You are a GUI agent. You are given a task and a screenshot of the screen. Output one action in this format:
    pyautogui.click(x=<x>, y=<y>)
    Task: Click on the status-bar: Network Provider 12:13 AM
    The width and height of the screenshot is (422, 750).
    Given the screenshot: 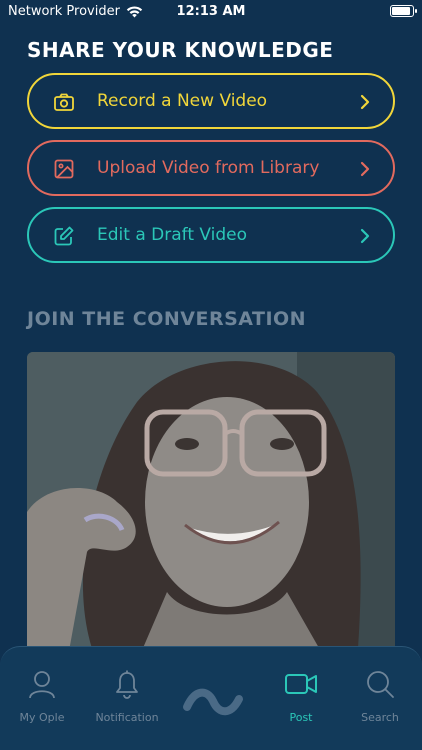 What is the action you would take?
    pyautogui.click(x=211, y=13)
    